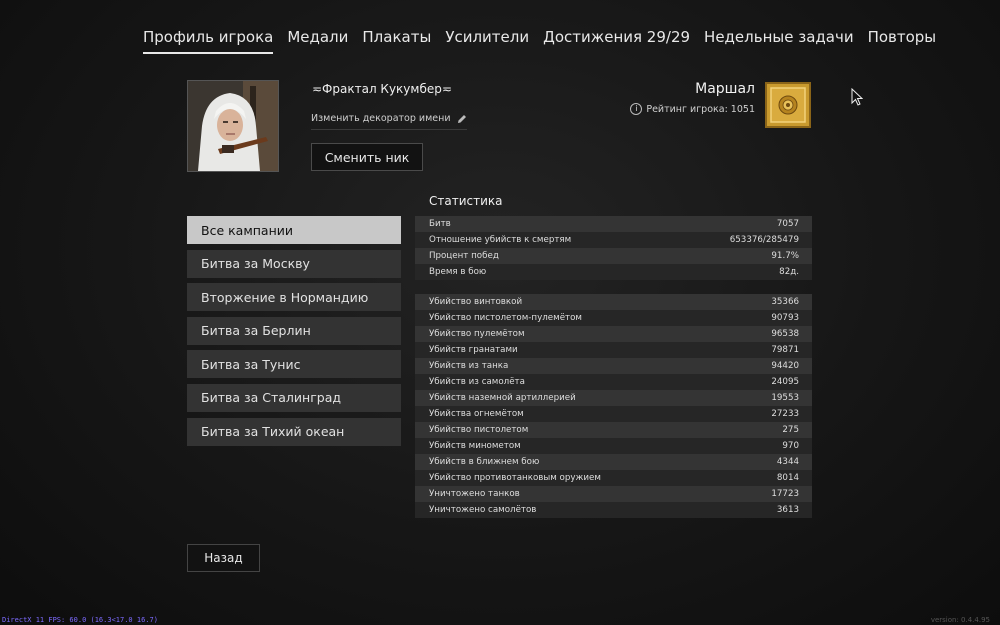 The height and width of the screenshot is (625, 1000). What do you see at coordinates (613, 414) in the screenshot?
I see `stats-row: Убийства огнемётом 27233` at bounding box center [613, 414].